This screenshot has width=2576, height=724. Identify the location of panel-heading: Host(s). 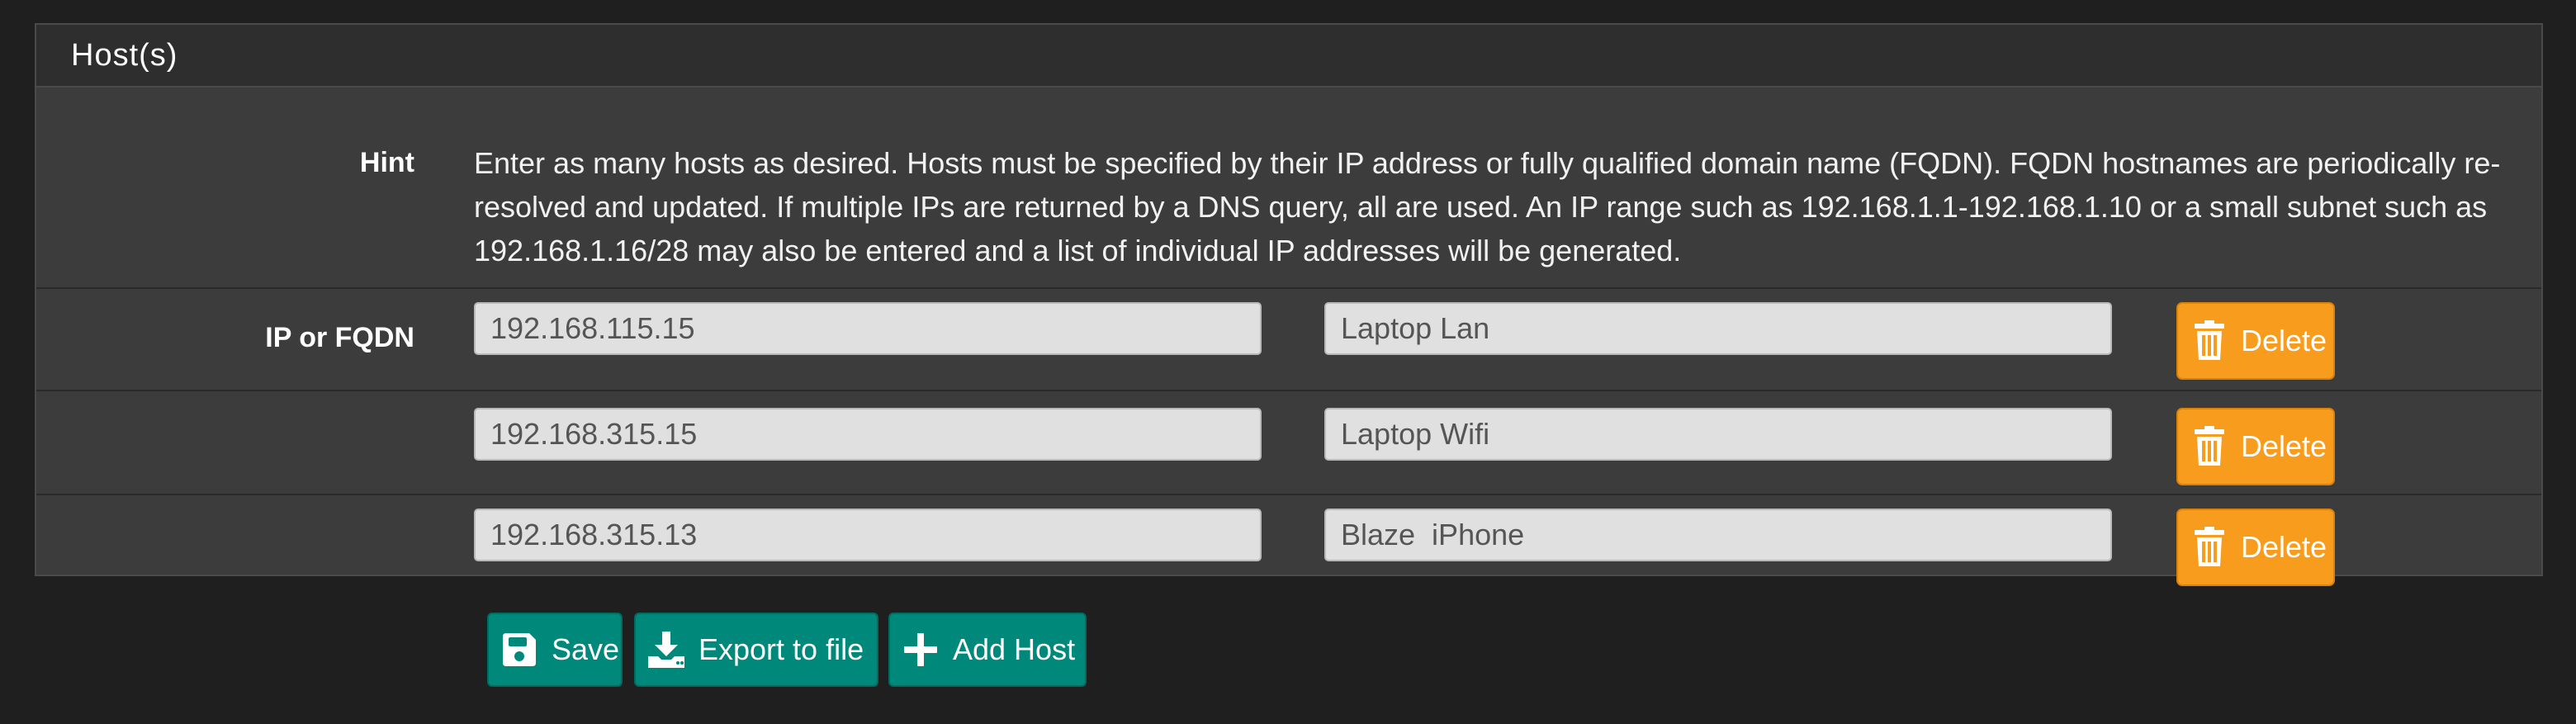
(1288, 56).